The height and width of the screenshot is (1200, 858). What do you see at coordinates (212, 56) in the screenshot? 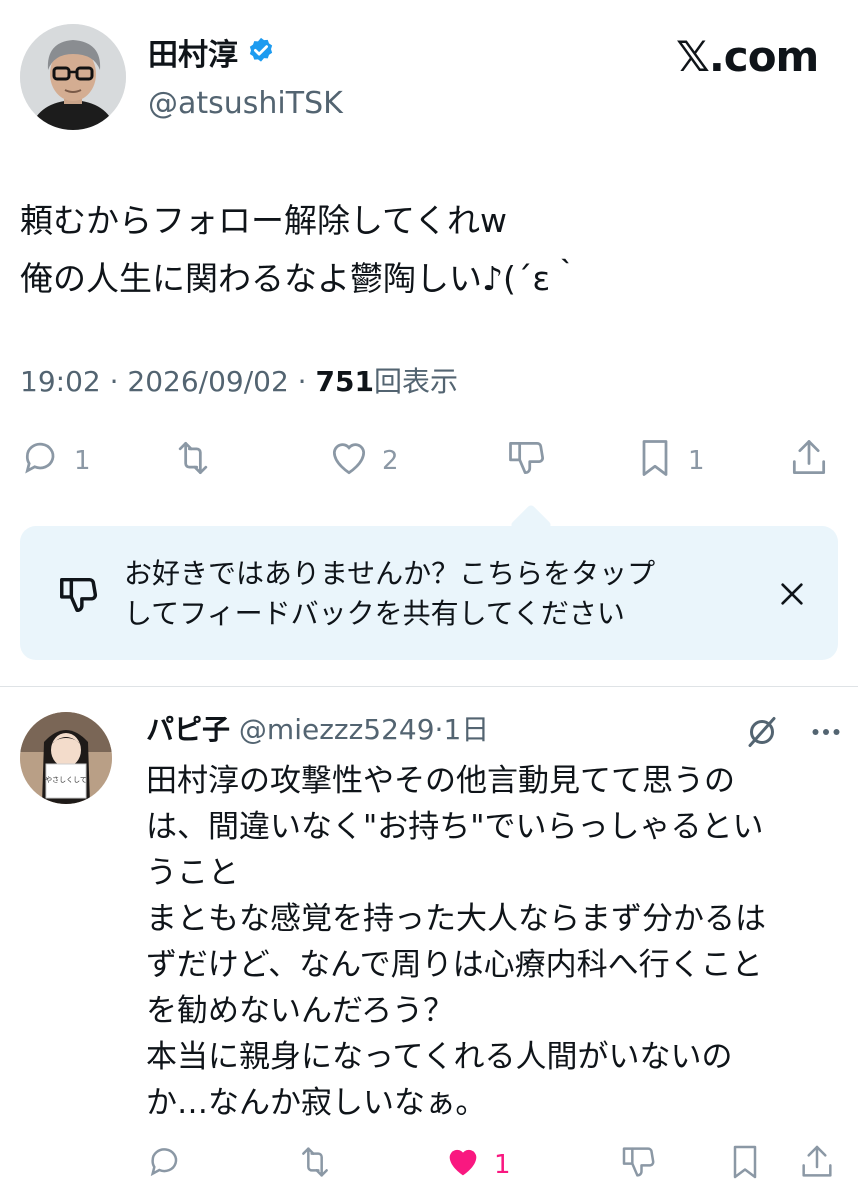
I see `author-display-name: 田村淳` at bounding box center [212, 56].